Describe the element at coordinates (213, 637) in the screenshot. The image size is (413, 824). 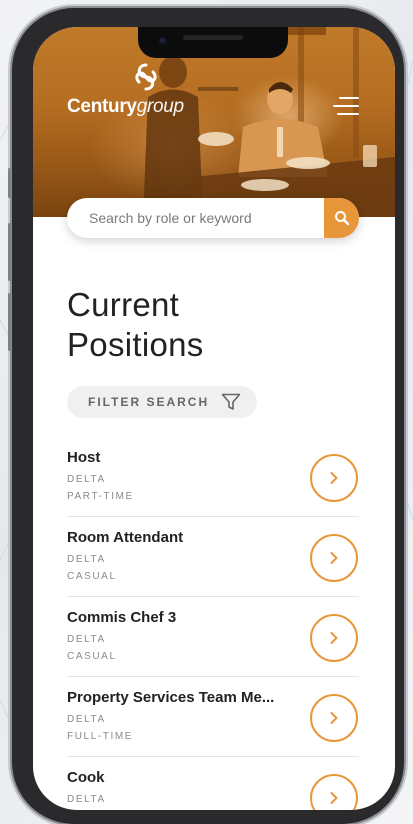
I see `job-list-item: Commis Chef 3 DELTA CASUAL` at that location.